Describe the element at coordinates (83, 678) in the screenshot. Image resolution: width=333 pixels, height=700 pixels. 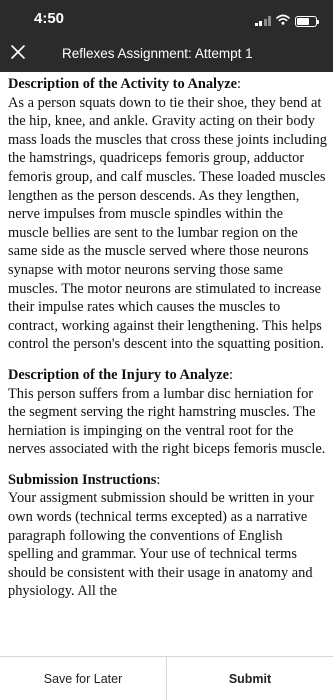
I see `save-for-later-button: Save for Later` at that location.